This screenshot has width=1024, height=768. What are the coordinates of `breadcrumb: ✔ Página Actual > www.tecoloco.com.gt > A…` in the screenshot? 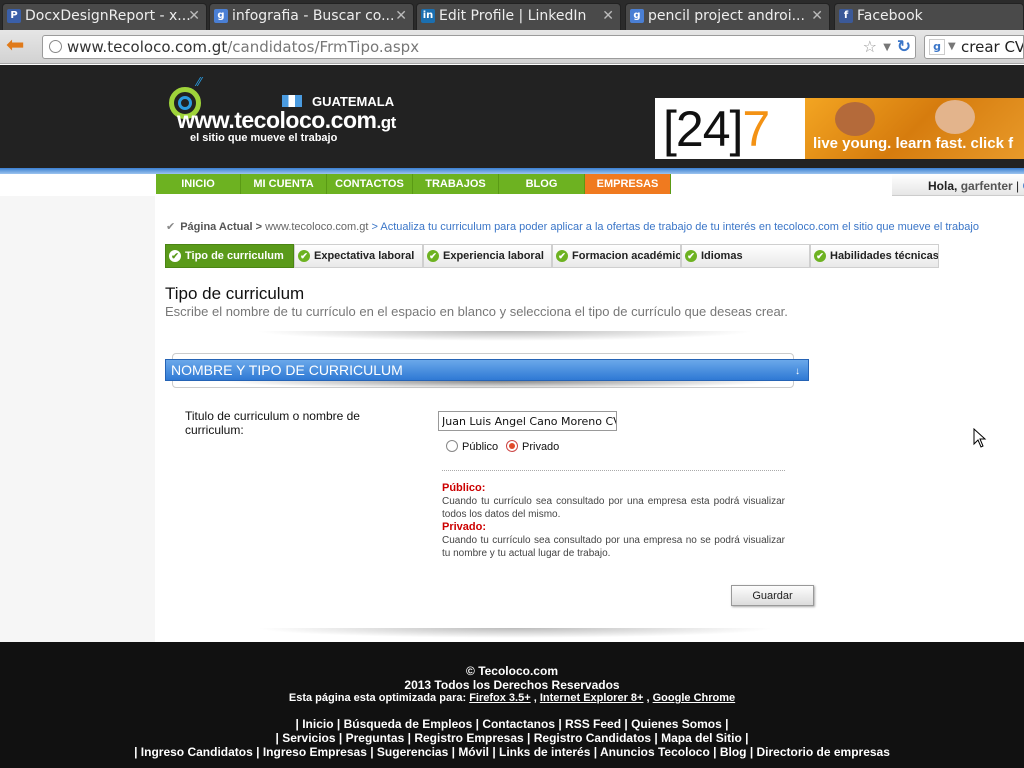 It's located at (572, 226).